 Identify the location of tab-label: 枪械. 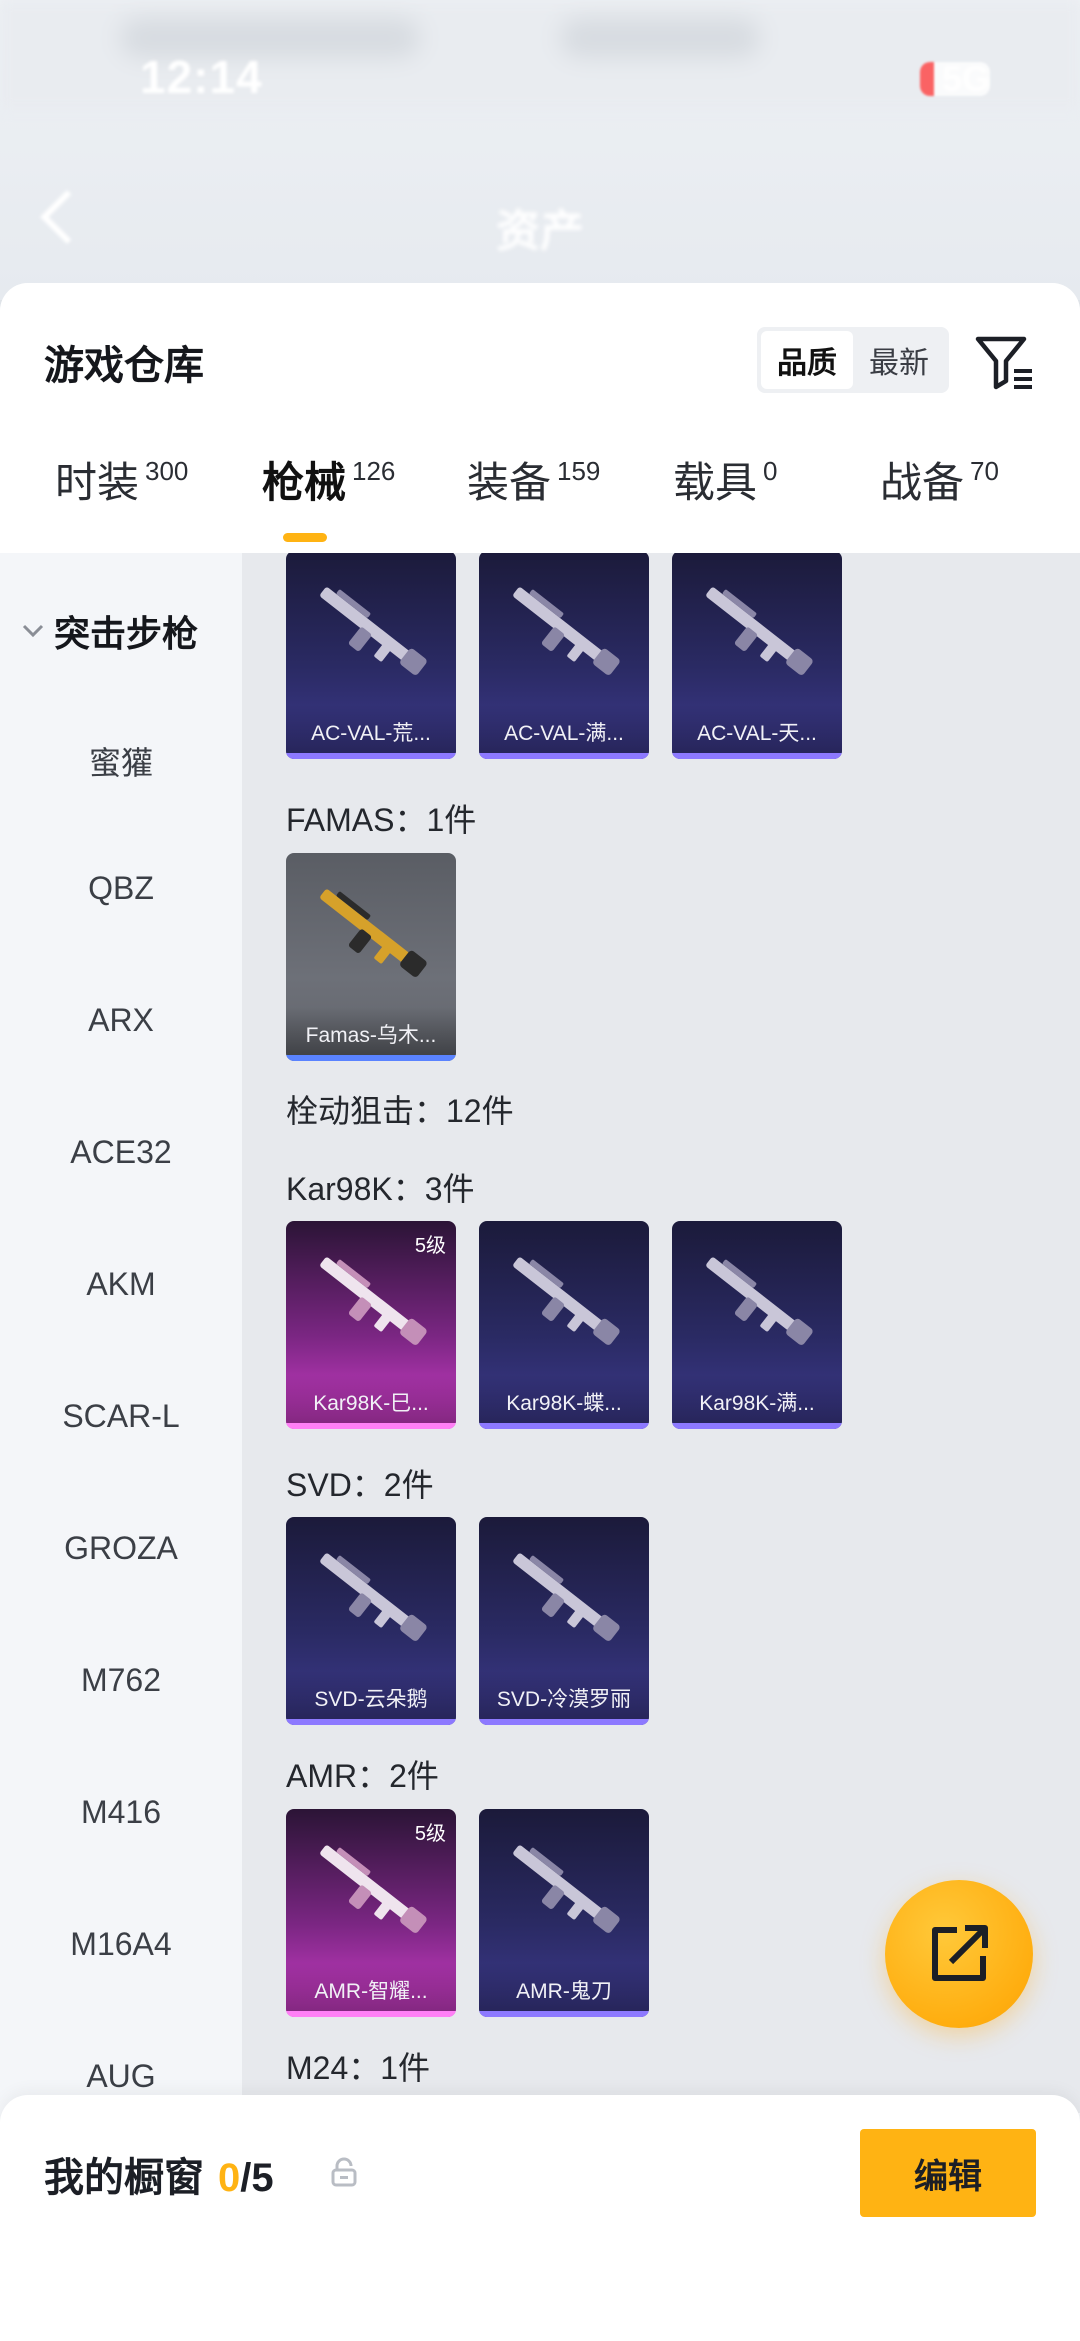
(304, 482).